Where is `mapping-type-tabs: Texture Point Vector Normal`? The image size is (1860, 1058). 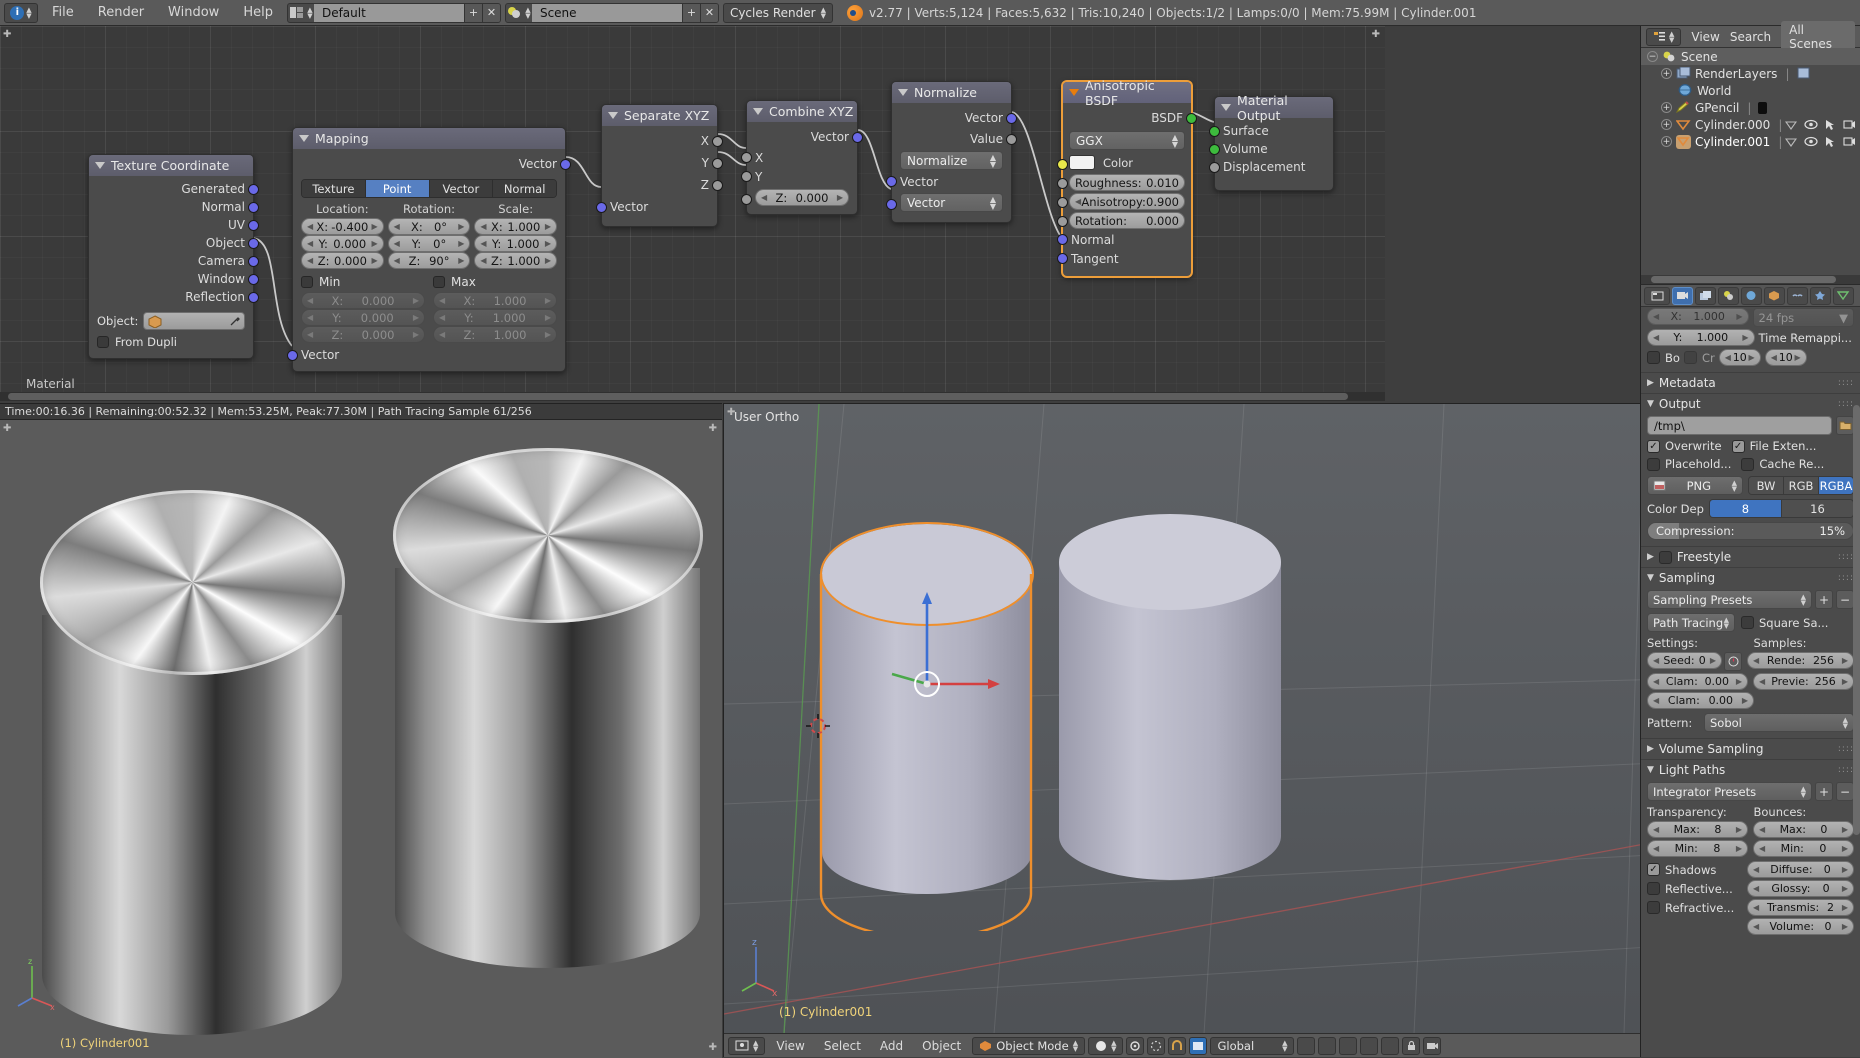 mapping-type-tabs: Texture Point Vector Normal is located at coordinates (429, 188).